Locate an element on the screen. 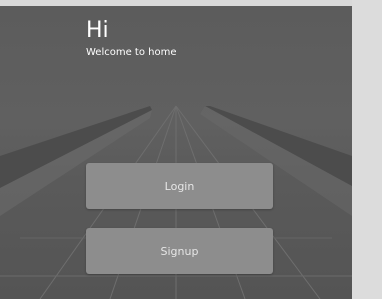 The height and width of the screenshot is (299, 382). login-button: Login is located at coordinates (179, 186).